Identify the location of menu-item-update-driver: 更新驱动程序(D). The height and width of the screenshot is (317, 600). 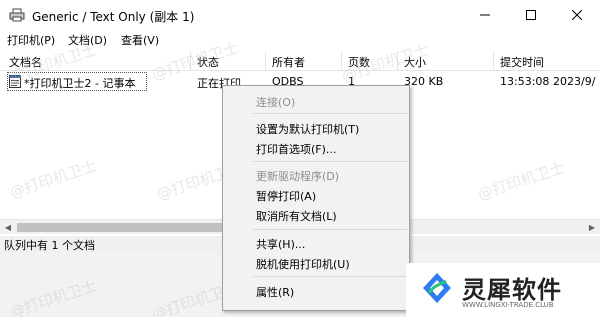
(298, 176).